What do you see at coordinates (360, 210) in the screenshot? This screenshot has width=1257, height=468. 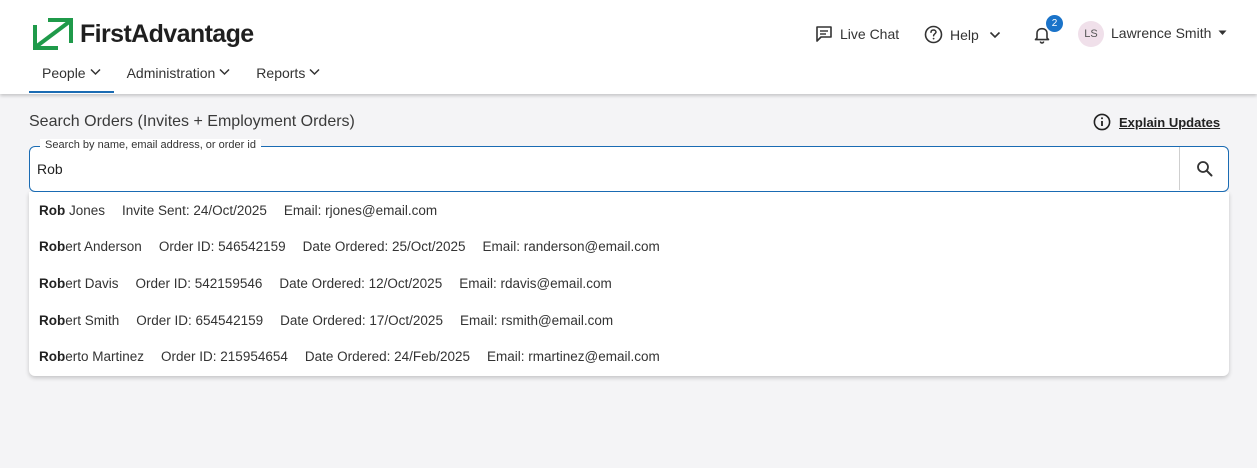 I see `result-field: Email: rjones@email.com` at bounding box center [360, 210].